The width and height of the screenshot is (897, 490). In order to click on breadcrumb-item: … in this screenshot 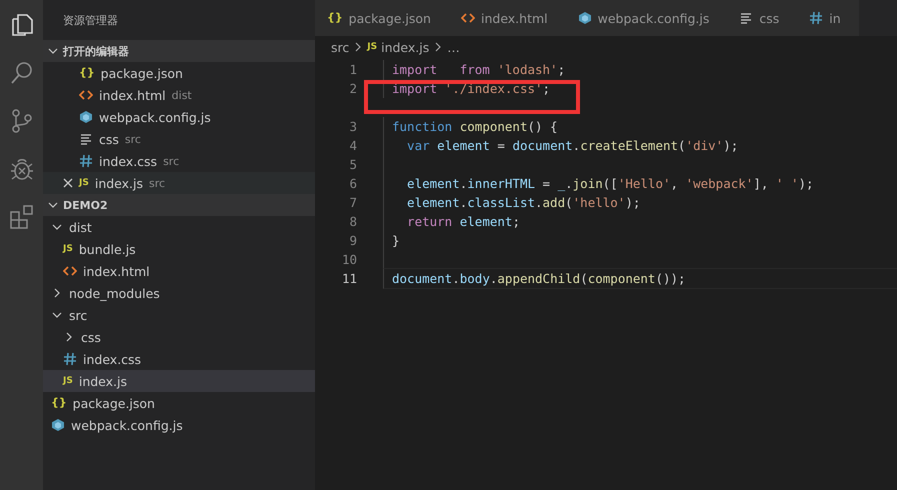, I will do `click(453, 47)`.